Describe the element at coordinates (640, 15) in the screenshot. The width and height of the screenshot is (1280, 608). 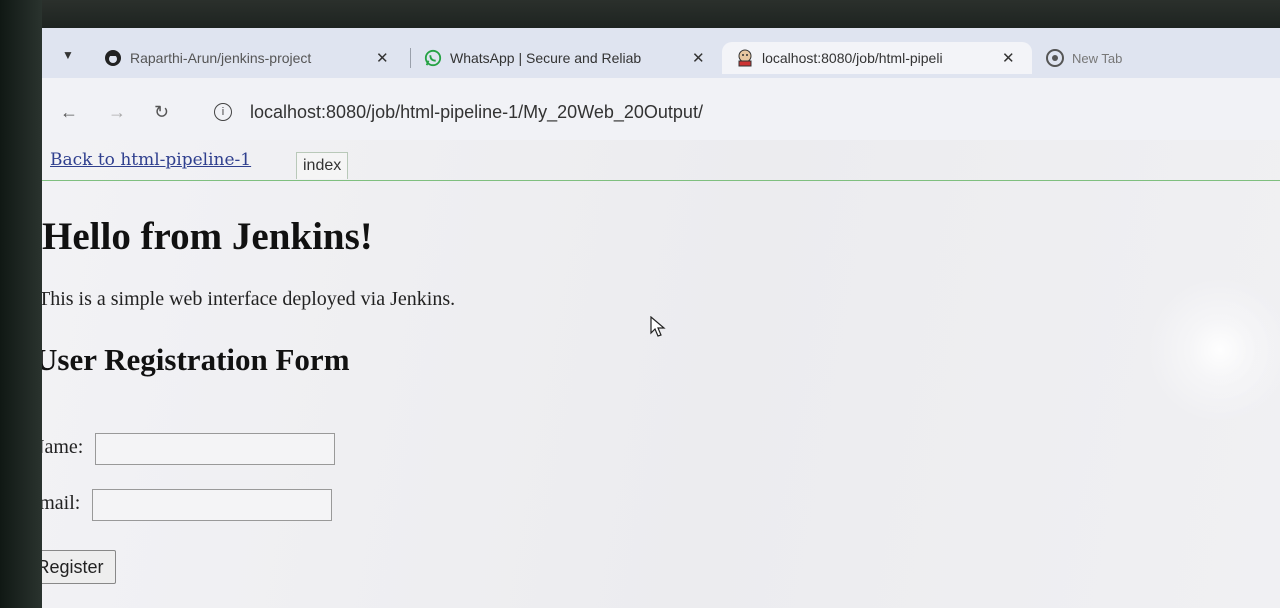
I see `monitor-bezel-top` at that location.